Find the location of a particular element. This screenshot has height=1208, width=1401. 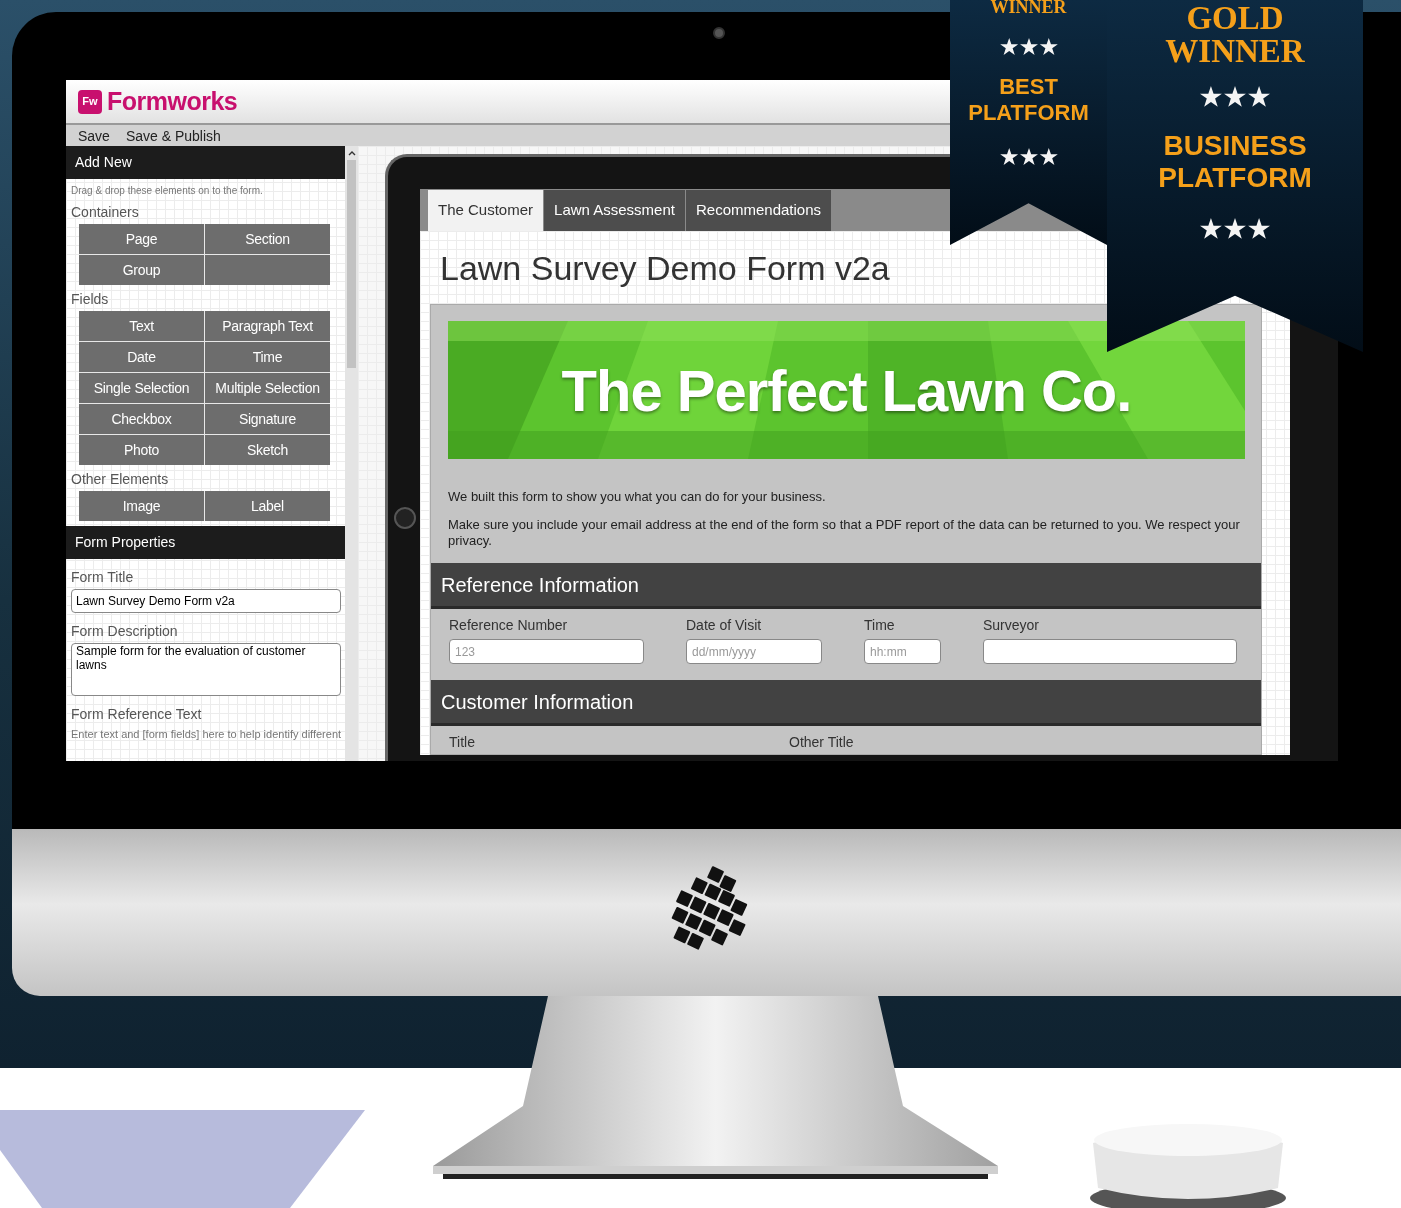

hint-text: Enter text and [form fields] here to help identify different is located at coordinates (206, 734).